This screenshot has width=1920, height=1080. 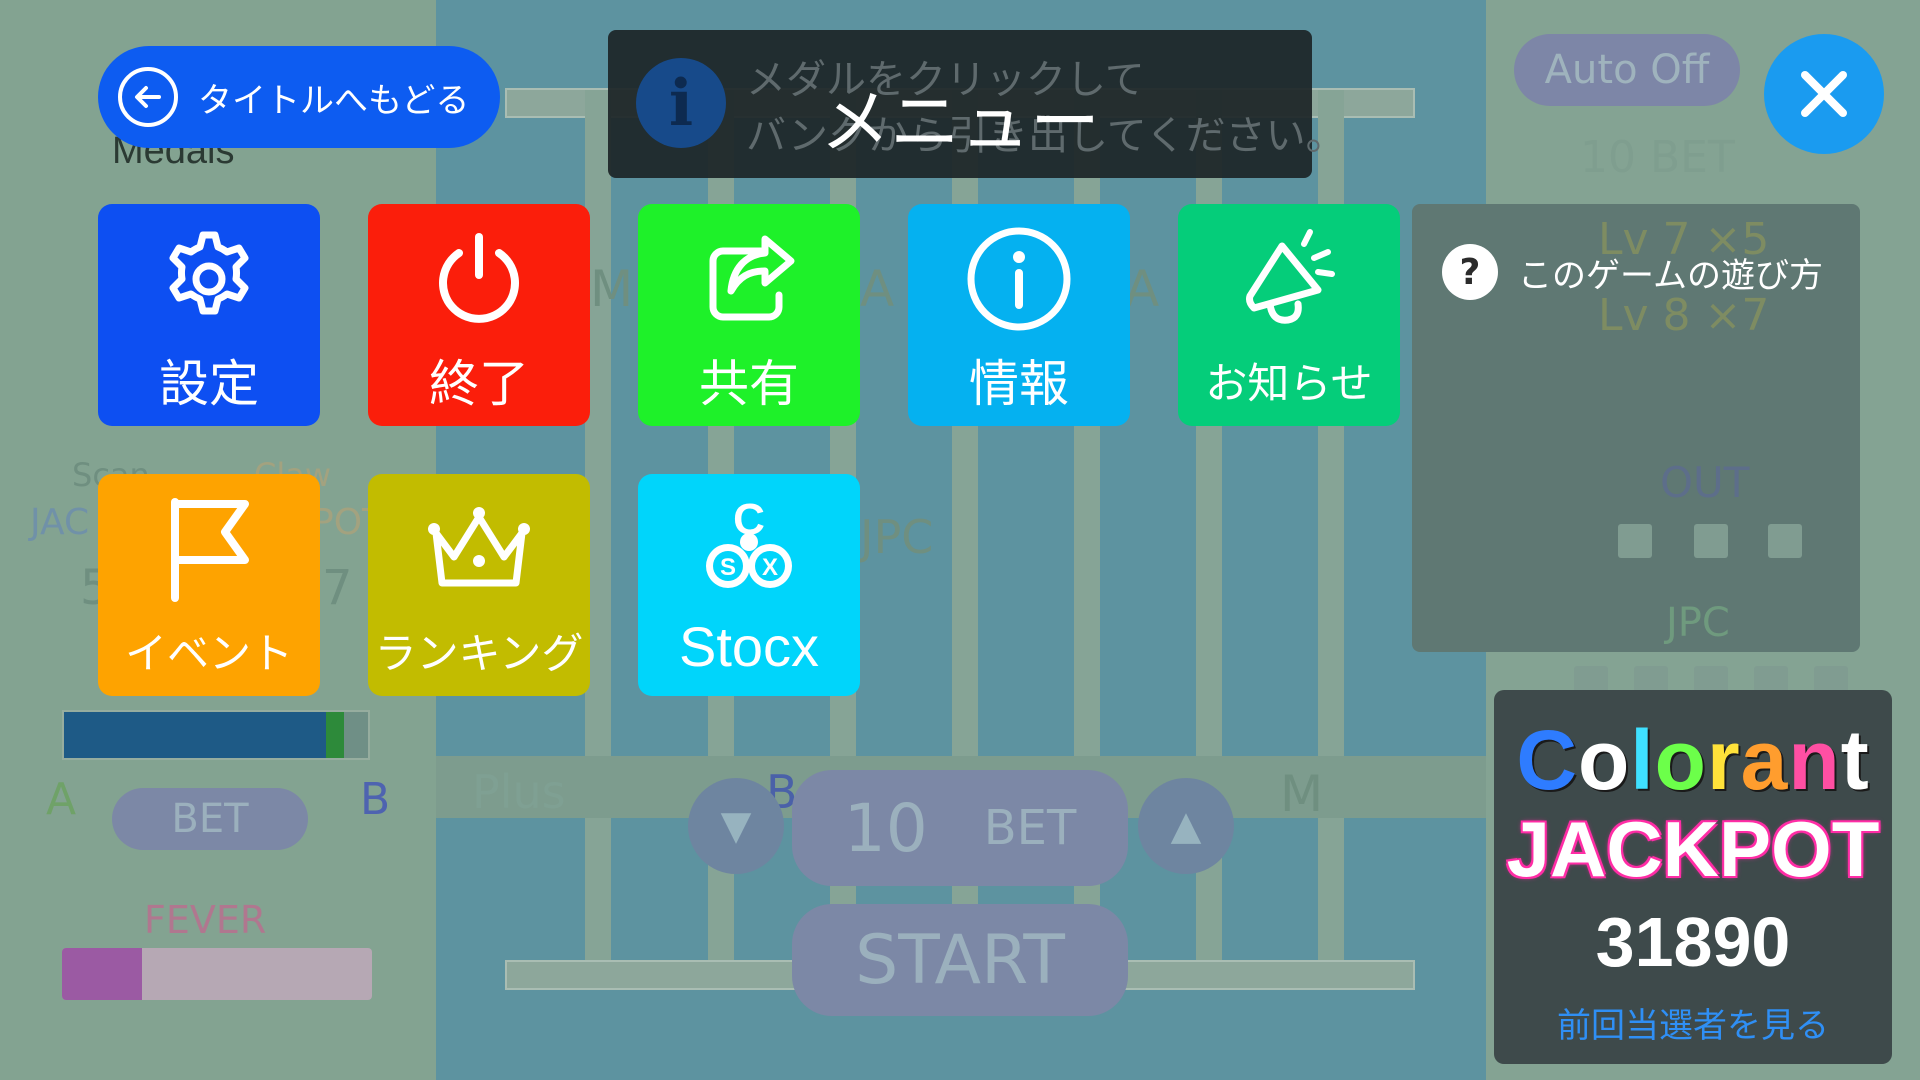 What do you see at coordinates (1019, 279) in the screenshot?
I see `info-icon` at bounding box center [1019, 279].